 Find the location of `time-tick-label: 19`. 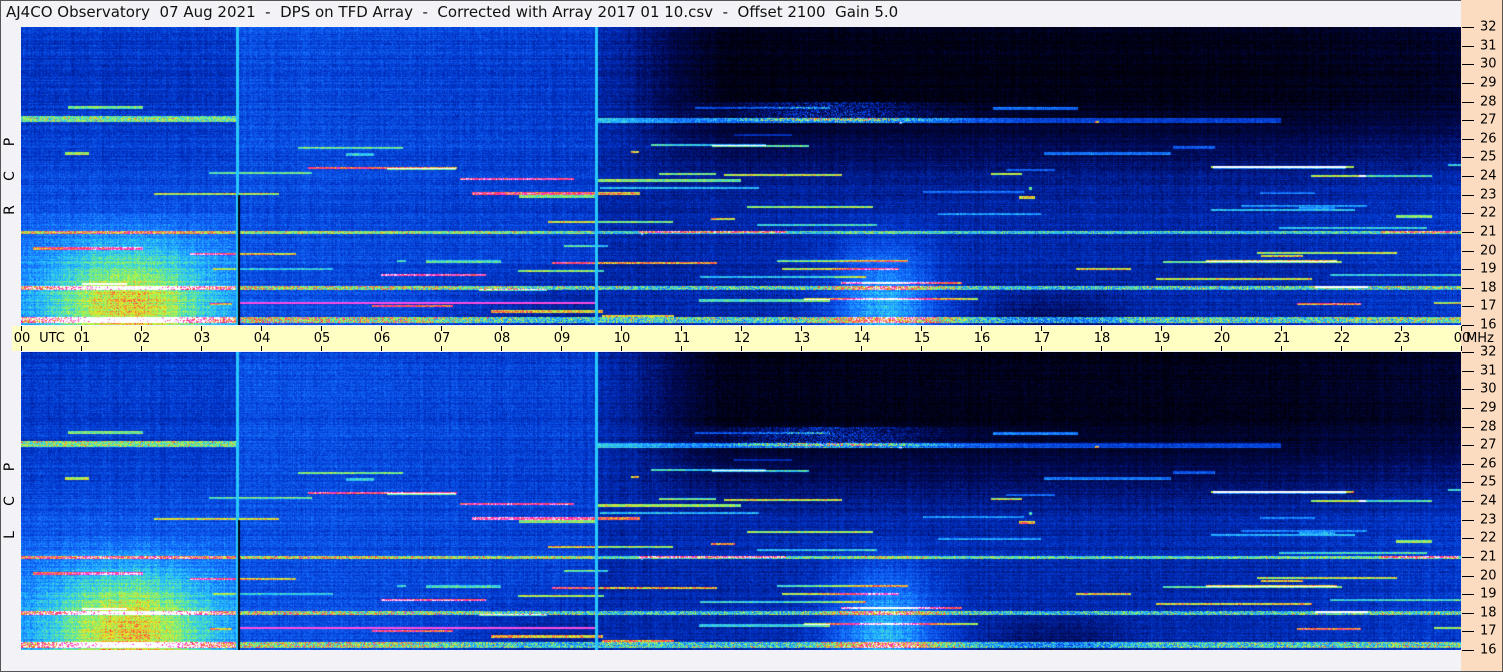

time-tick-label: 19 is located at coordinates (1162, 338).